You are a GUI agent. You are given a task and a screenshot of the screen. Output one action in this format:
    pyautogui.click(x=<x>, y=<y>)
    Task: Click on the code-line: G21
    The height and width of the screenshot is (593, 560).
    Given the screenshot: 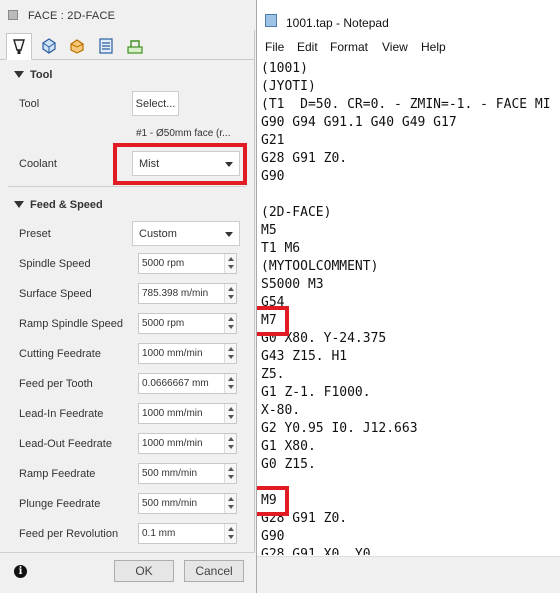 What is the action you would take?
    pyautogui.click(x=273, y=140)
    